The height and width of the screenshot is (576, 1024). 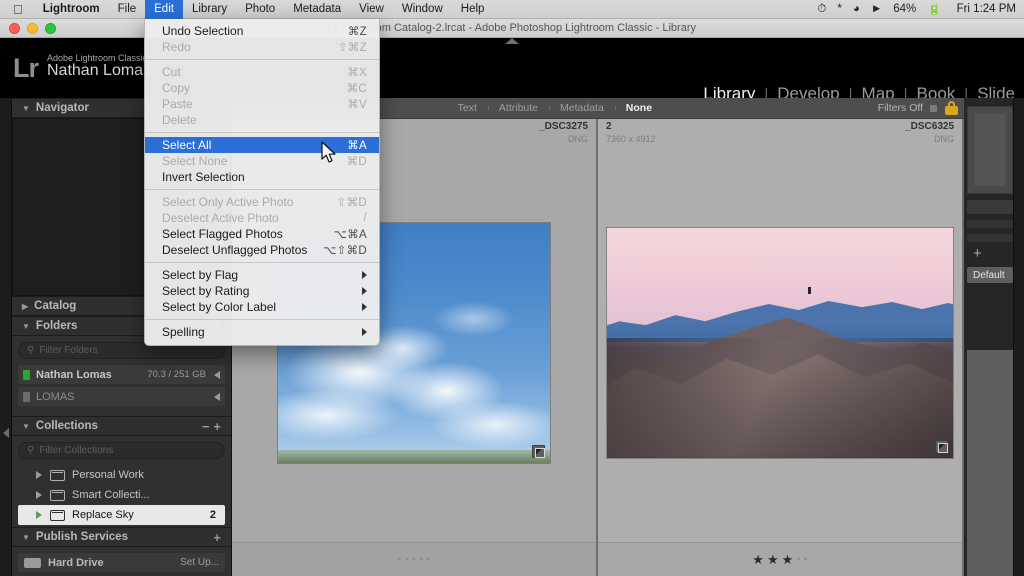 What do you see at coordinates (638, 108) in the screenshot?
I see `filter-none: None` at bounding box center [638, 108].